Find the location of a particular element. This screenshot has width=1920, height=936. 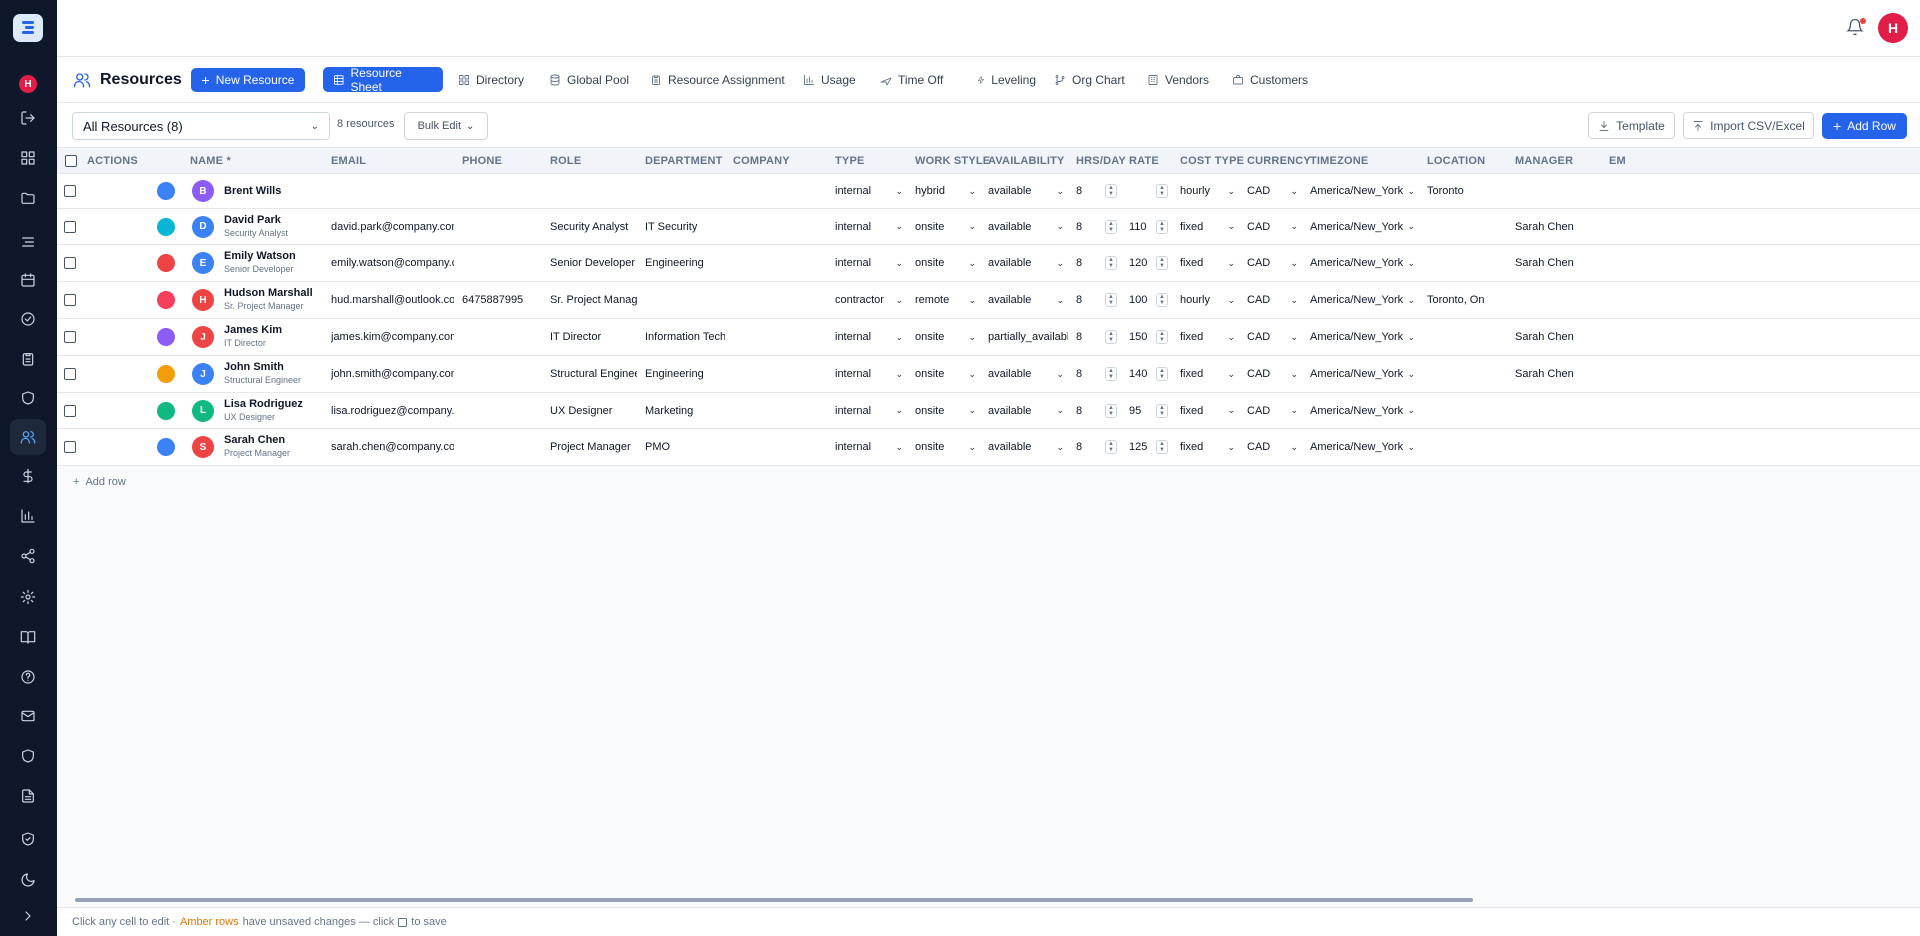

column-header-department: DEPARTMENT is located at coordinates (684, 161).